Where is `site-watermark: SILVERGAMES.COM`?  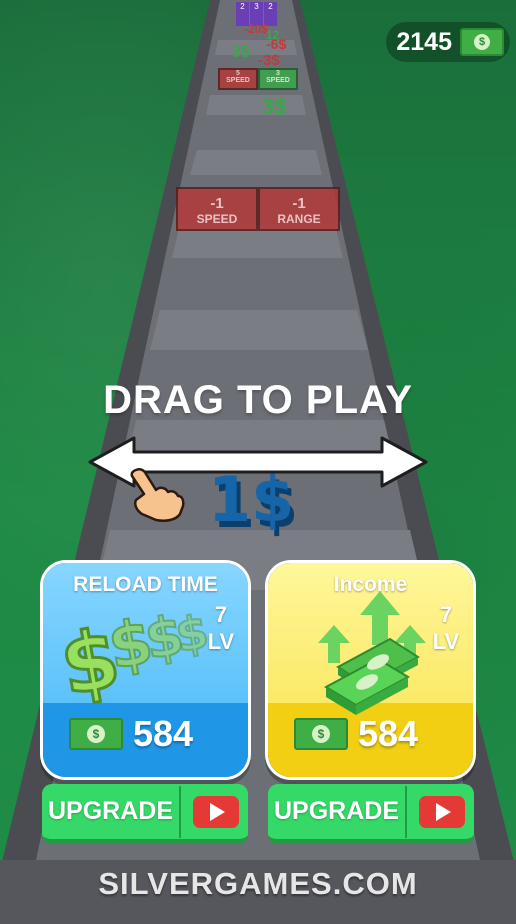
site-watermark: SILVERGAMES.COM is located at coordinates (258, 883).